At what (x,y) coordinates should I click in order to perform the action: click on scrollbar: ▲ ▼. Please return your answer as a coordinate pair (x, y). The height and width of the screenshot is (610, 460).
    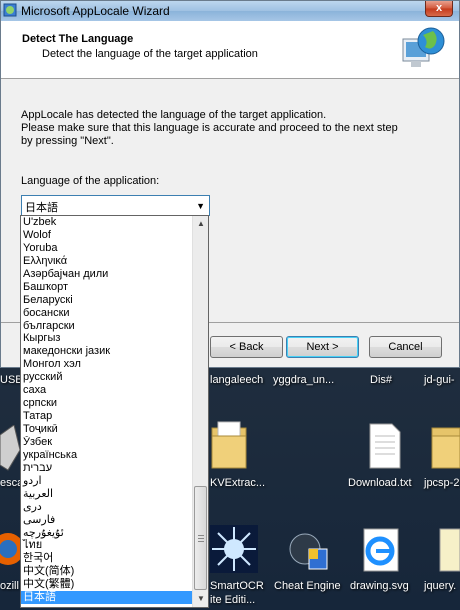
    Looking at the image, I should click on (200, 411).